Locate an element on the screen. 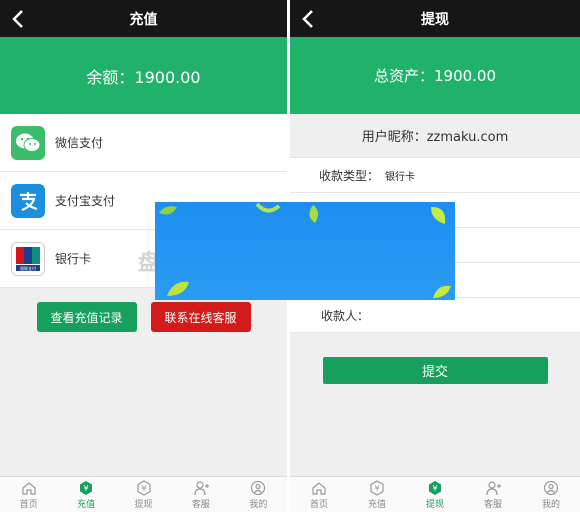 The height and width of the screenshot is (512, 580). nickname-text: 用户昵称：zzmaku.com is located at coordinates (435, 137).